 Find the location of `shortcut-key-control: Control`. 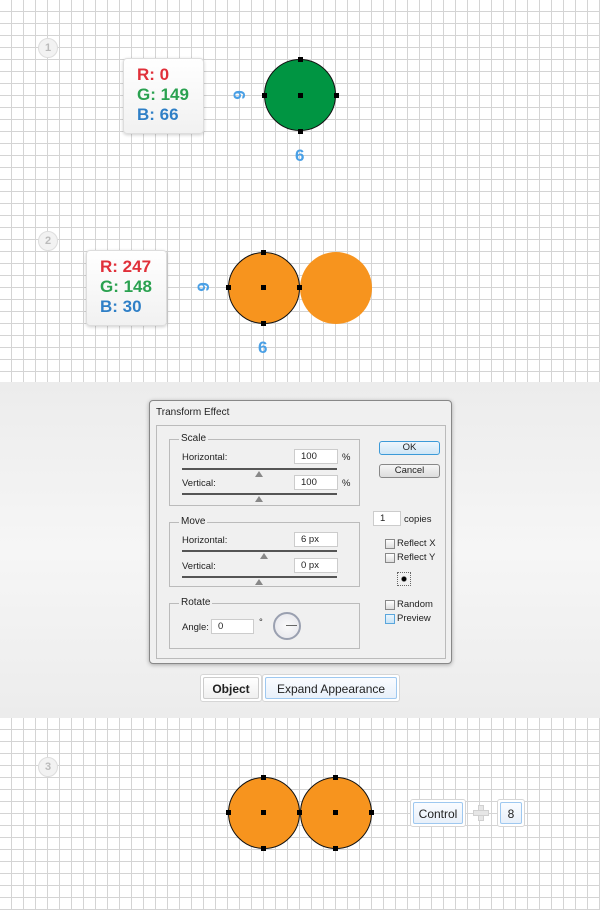

shortcut-key-control: Control is located at coordinates (438, 813).